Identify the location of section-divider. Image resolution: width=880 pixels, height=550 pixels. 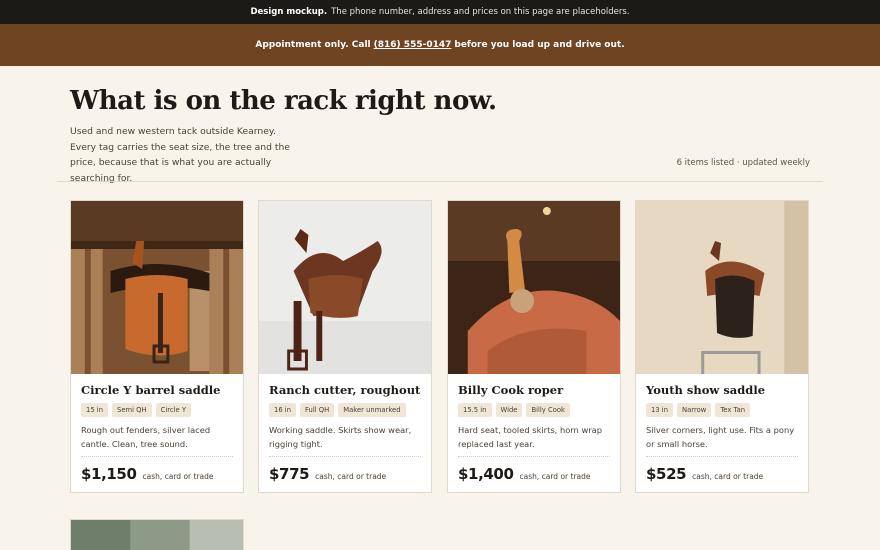
(440, 181).